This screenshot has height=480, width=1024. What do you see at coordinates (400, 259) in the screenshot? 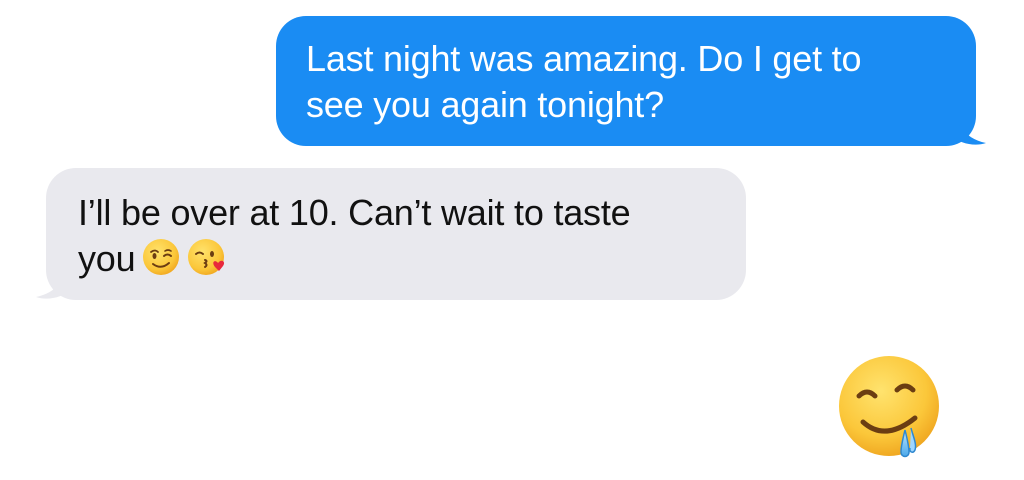
I see `received-message-text-line-2: you` at bounding box center [400, 259].